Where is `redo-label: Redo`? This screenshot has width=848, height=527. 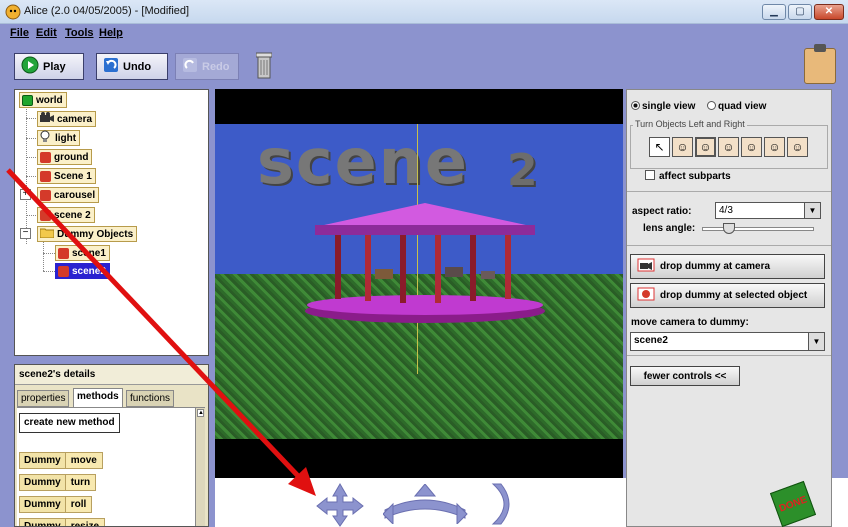 redo-label: Redo is located at coordinates (216, 66).